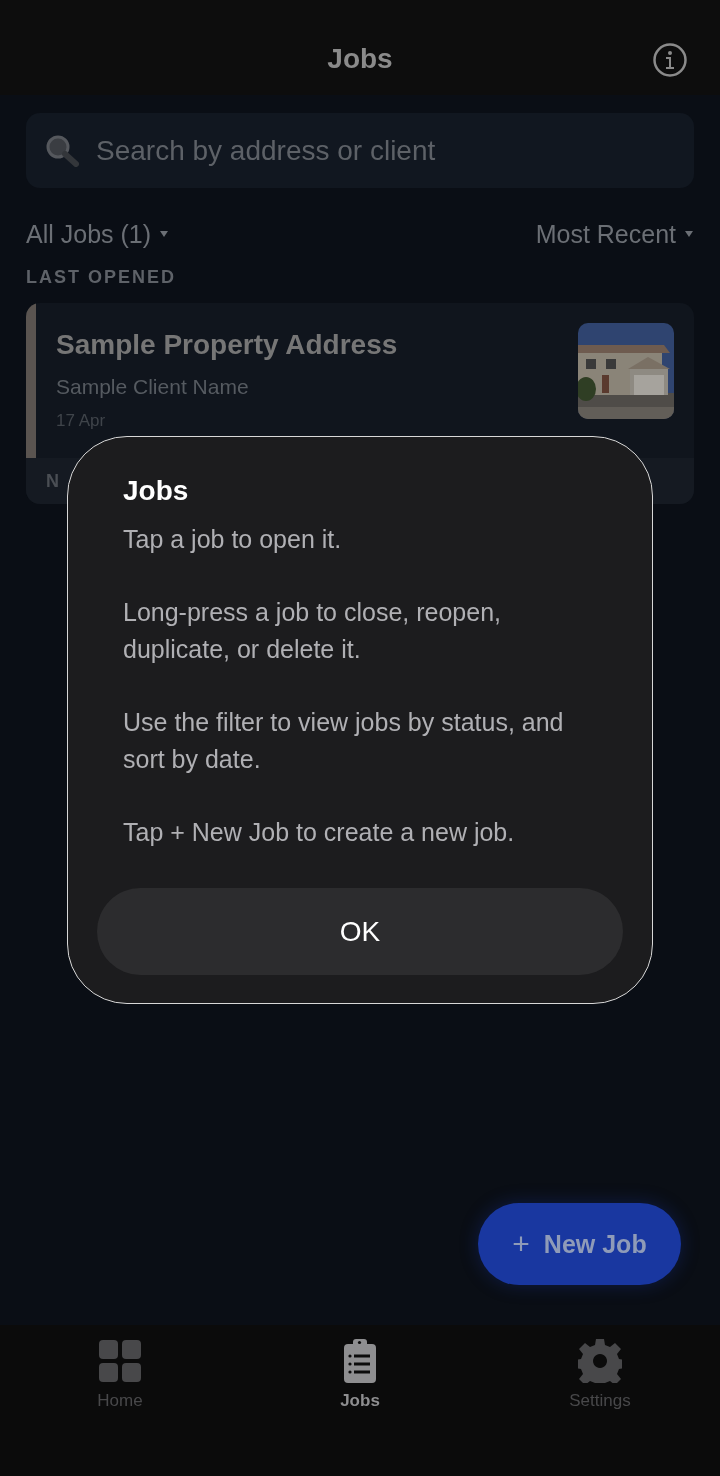  I want to click on dialog-text: Tap + New Job to create a new job., so click(319, 832).